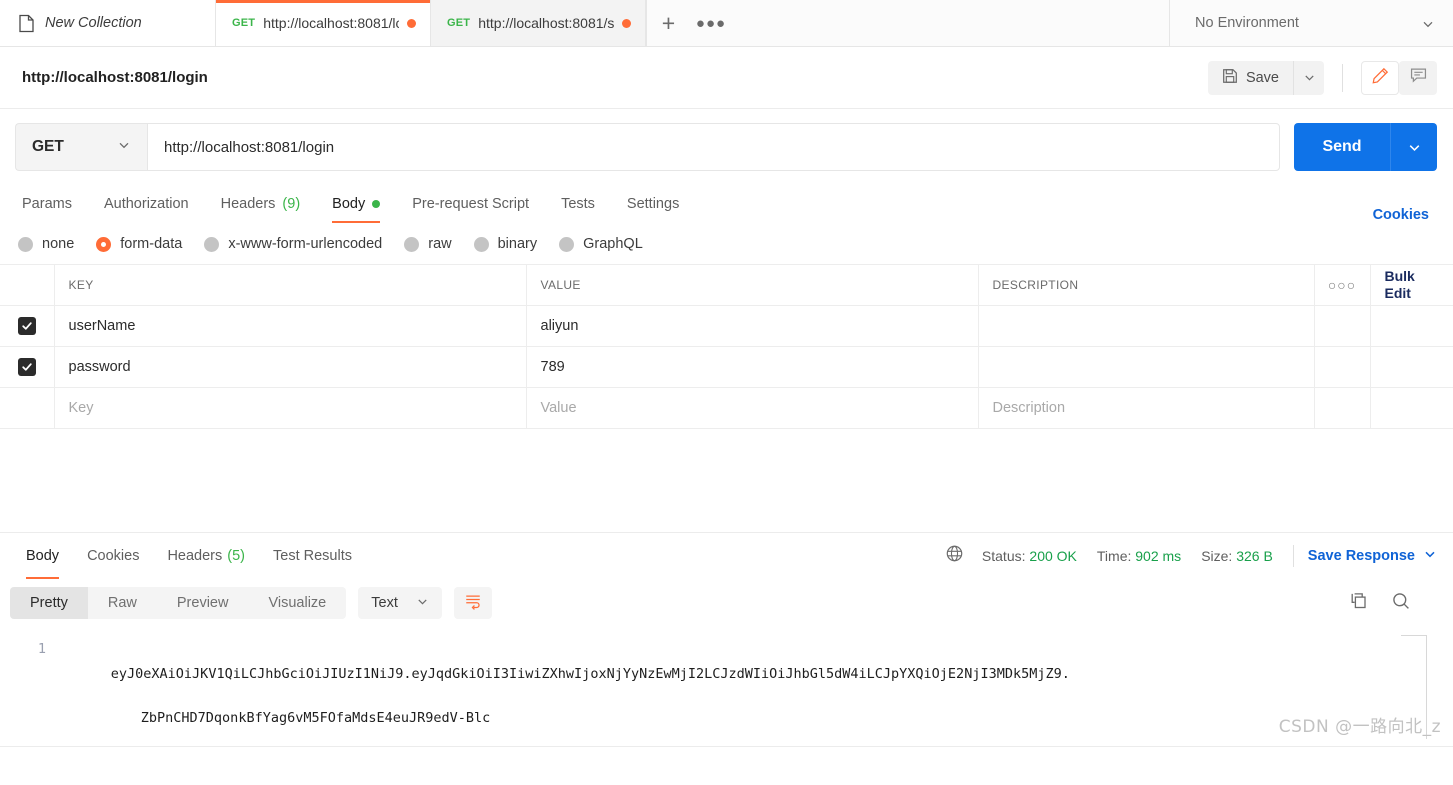 This screenshot has height=785, width=1453. What do you see at coordinates (1418, 77) in the screenshot?
I see `comment-button` at bounding box center [1418, 77].